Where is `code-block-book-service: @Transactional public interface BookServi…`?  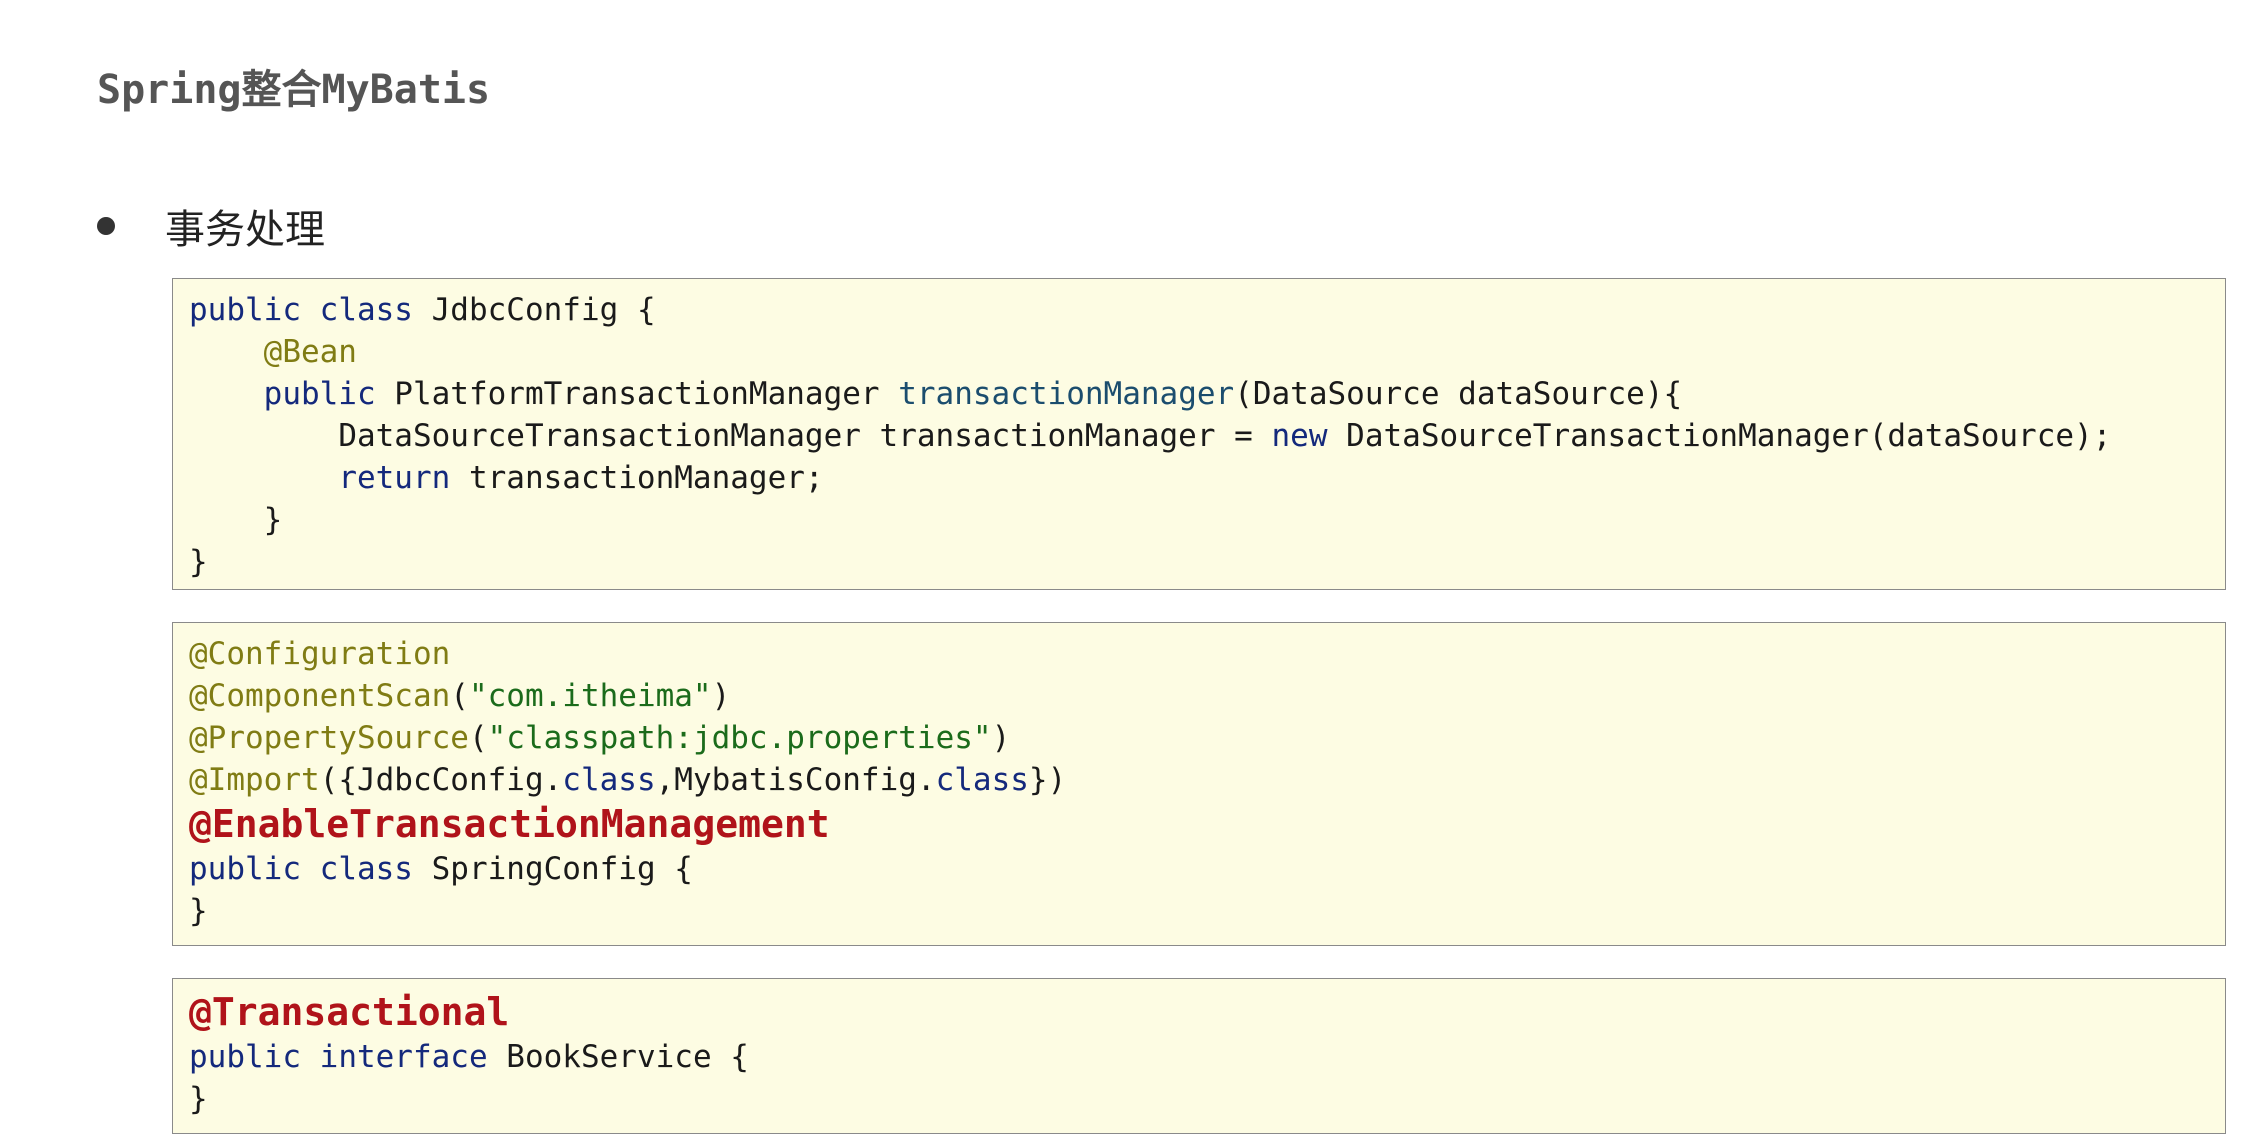 code-block-book-service: @Transactional public interface BookServi… is located at coordinates (1199, 1056).